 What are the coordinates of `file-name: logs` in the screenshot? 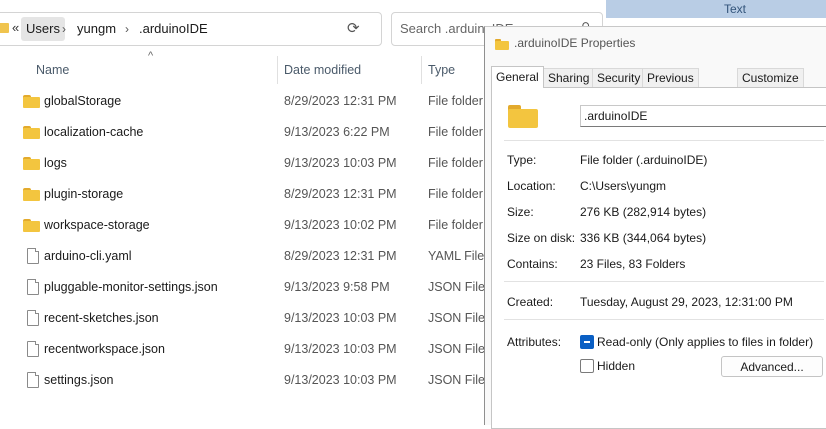 It's located at (55, 163).